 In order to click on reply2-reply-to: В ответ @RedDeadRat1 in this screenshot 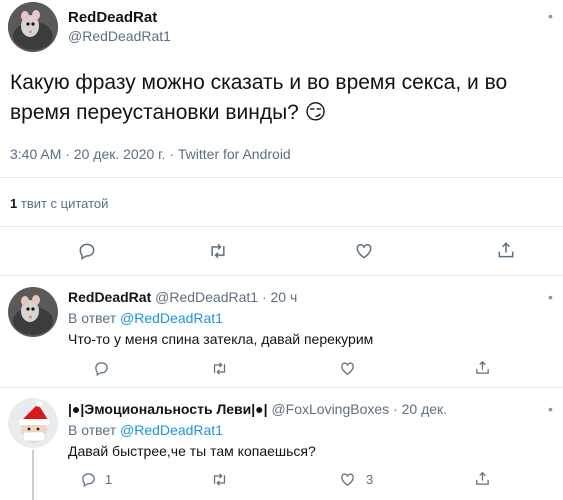, I will do `click(145, 430)`.